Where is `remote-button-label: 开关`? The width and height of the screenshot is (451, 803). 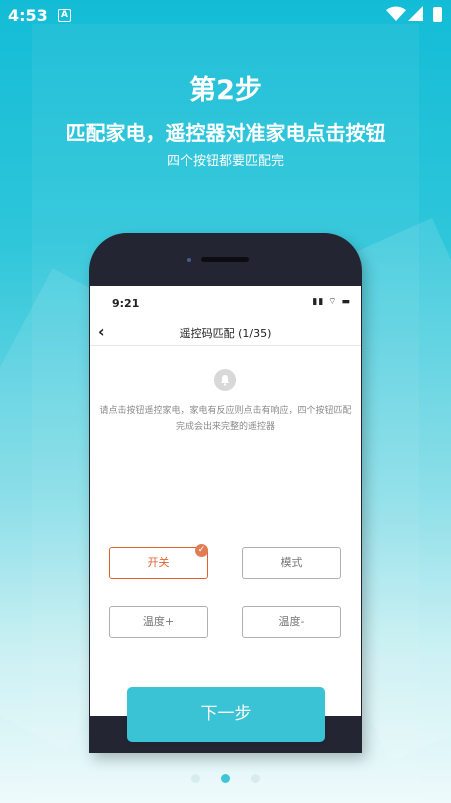 remote-button-label: 开关 is located at coordinates (158, 562).